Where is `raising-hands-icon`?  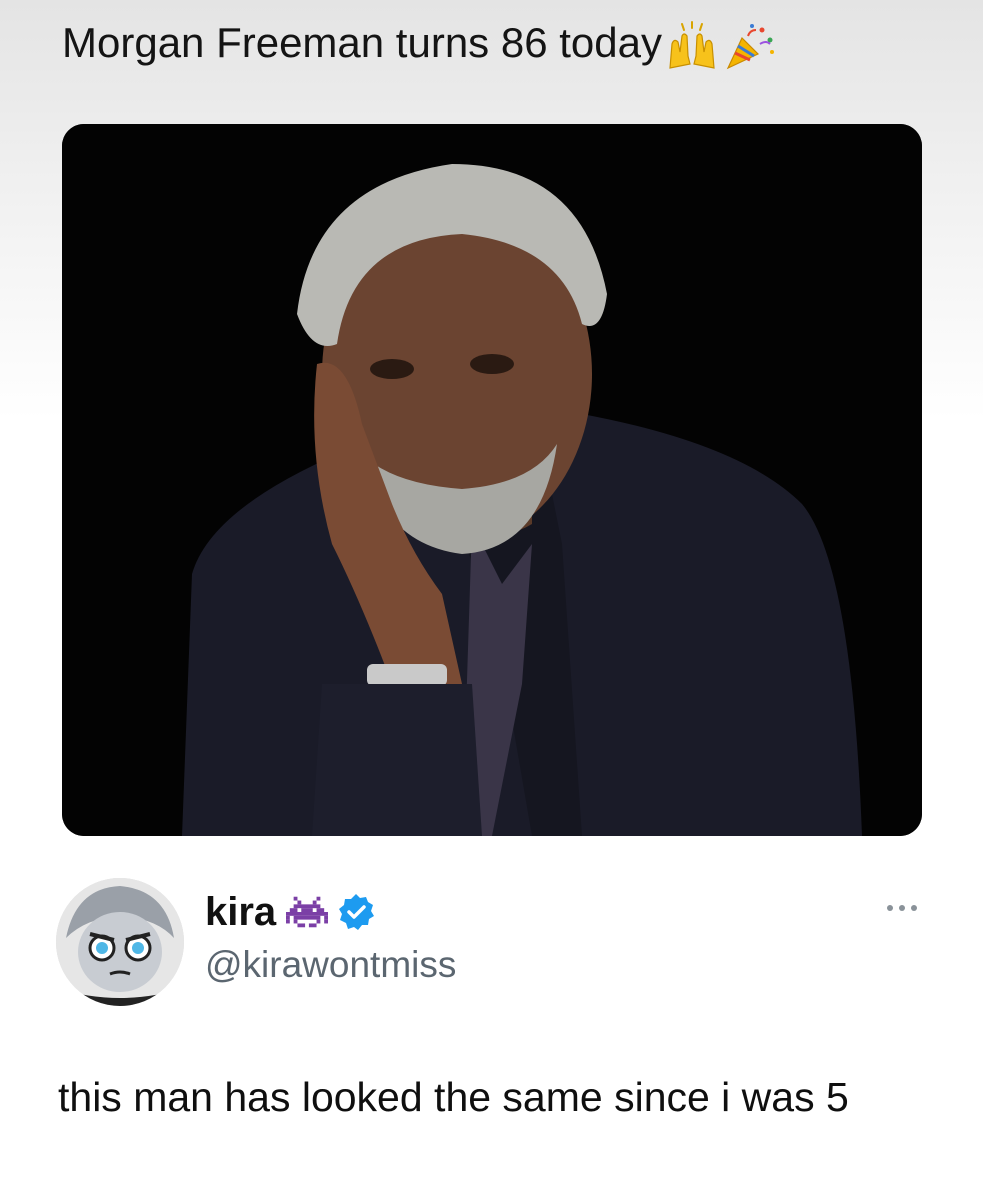 raising-hands-icon is located at coordinates (692, 46).